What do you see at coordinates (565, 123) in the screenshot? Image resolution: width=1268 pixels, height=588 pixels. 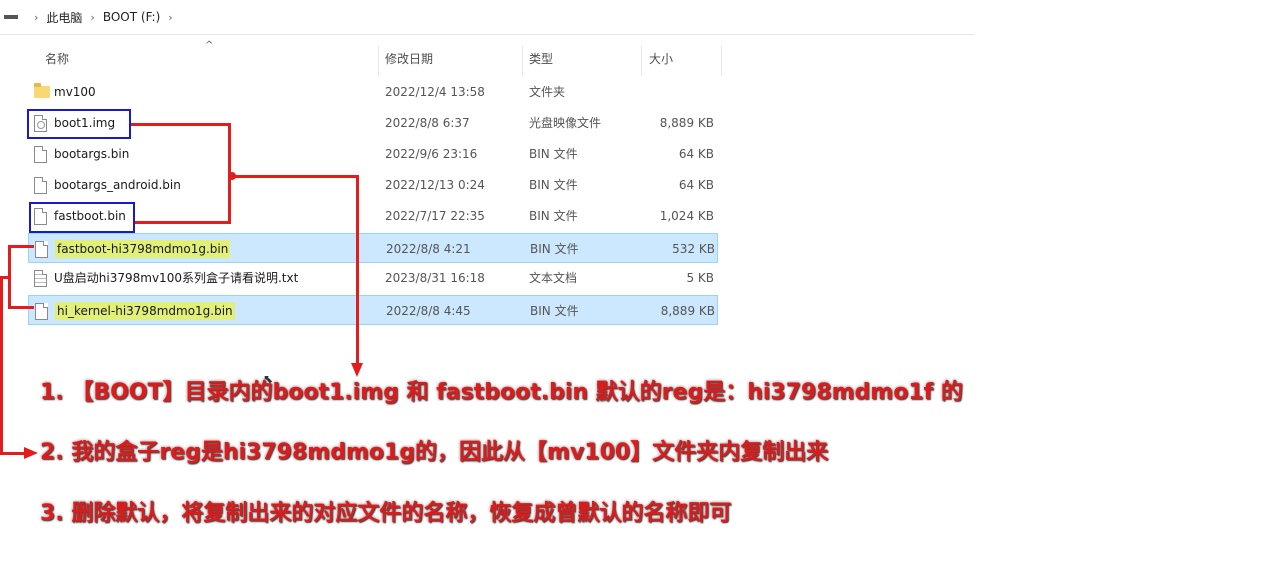 I see `file-type: 光盘映像文件` at bounding box center [565, 123].